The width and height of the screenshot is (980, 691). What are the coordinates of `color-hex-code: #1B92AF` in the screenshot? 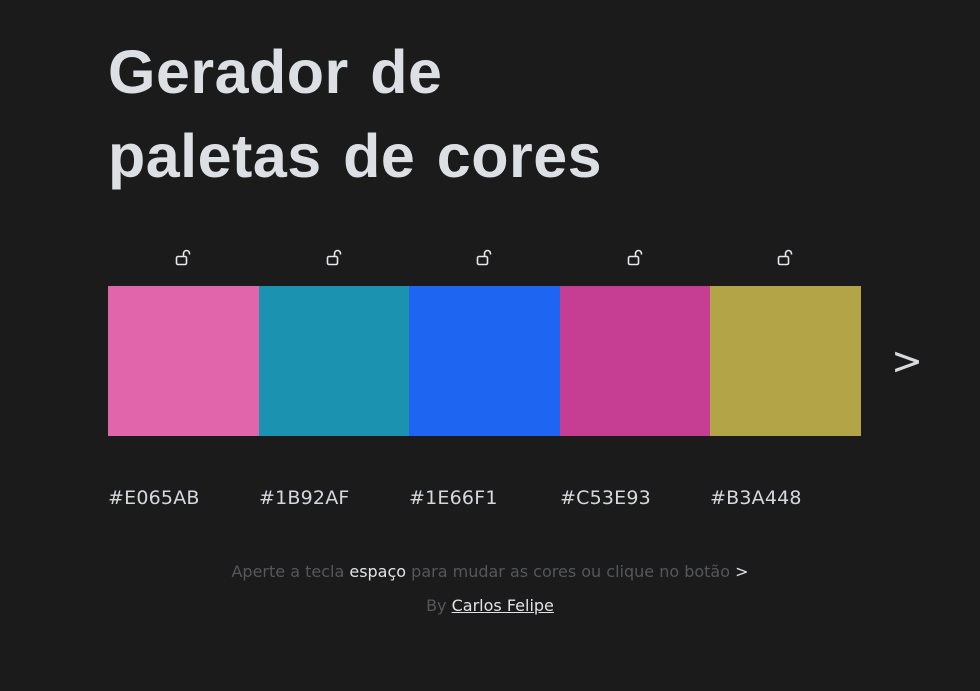 It's located at (304, 498).